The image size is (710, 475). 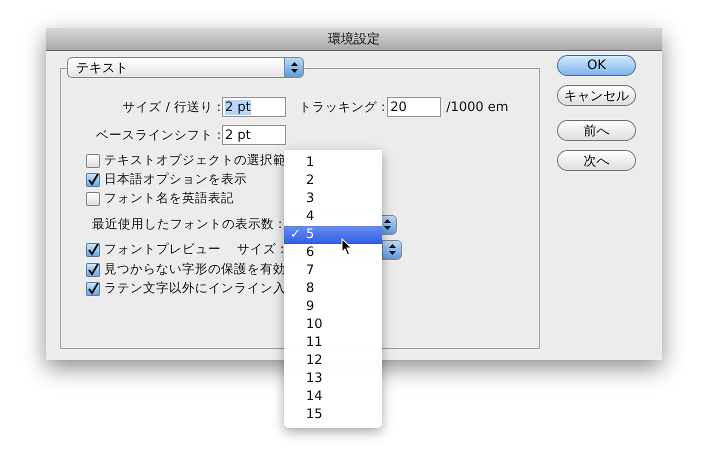 What do you see at coordinates (333, 253) in the screenshot?
I see `menu-item: 6` at bounding box center [333, 253].